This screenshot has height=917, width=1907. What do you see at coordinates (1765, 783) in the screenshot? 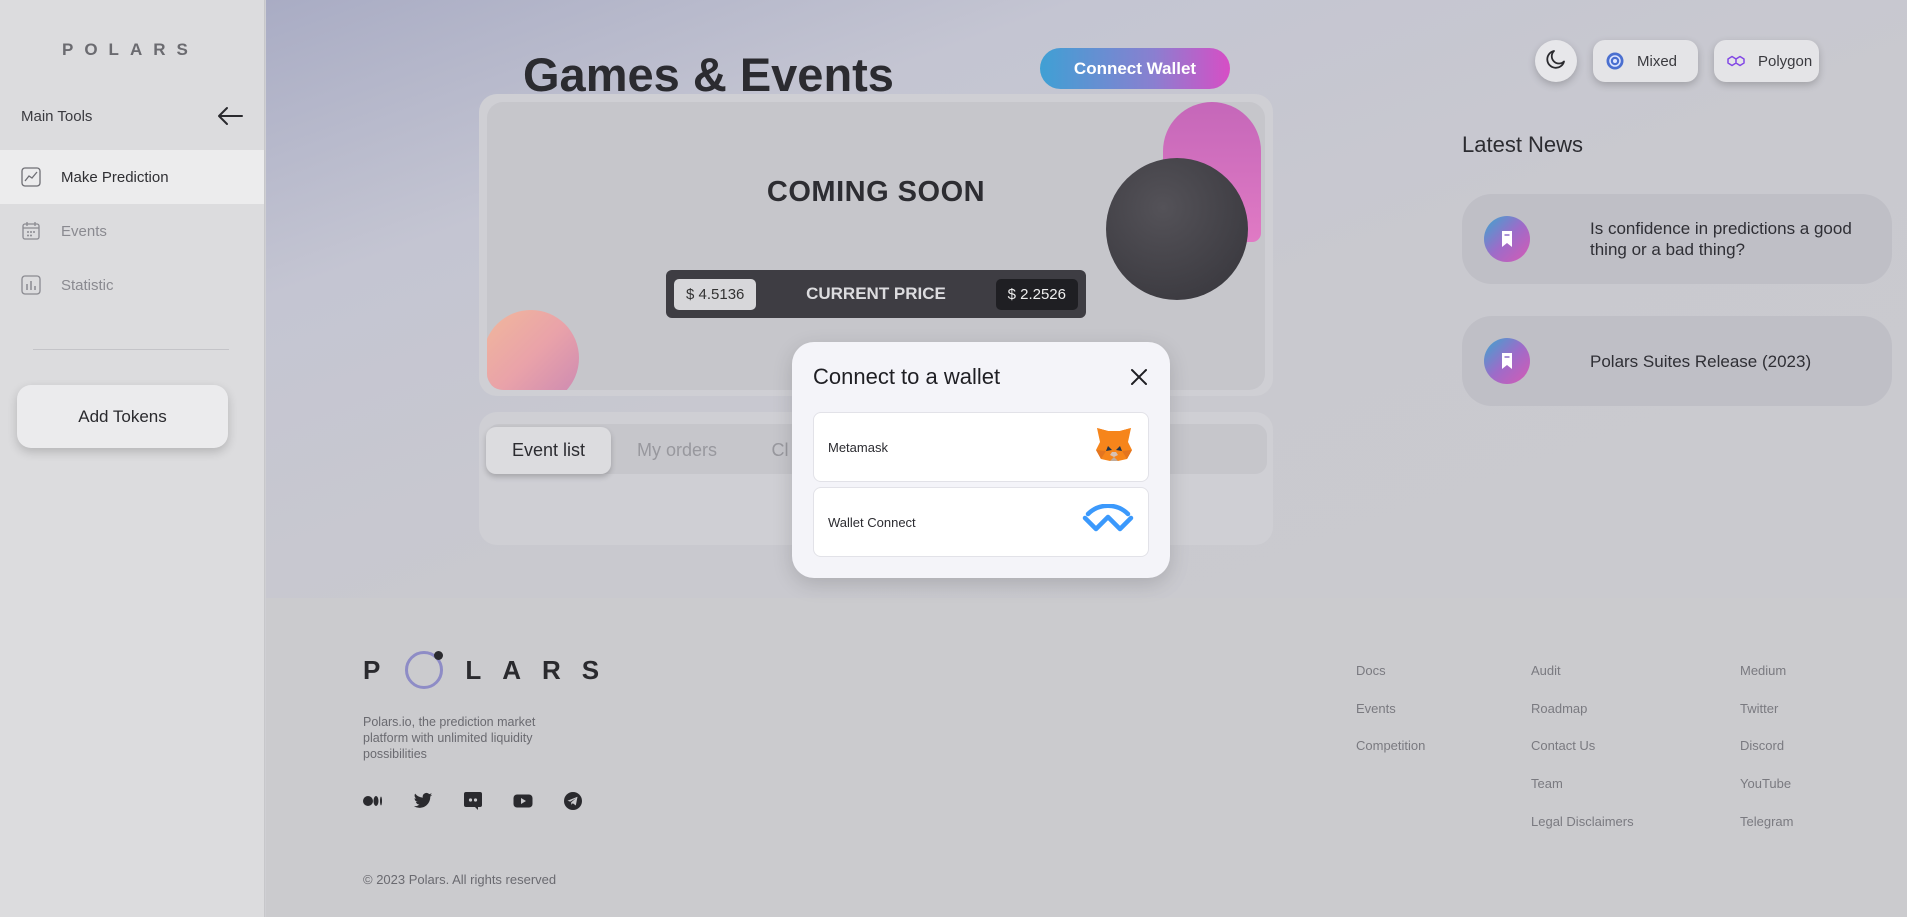
I see `footer-link-youtube: YouTube` at bounding box center [1765, 783].